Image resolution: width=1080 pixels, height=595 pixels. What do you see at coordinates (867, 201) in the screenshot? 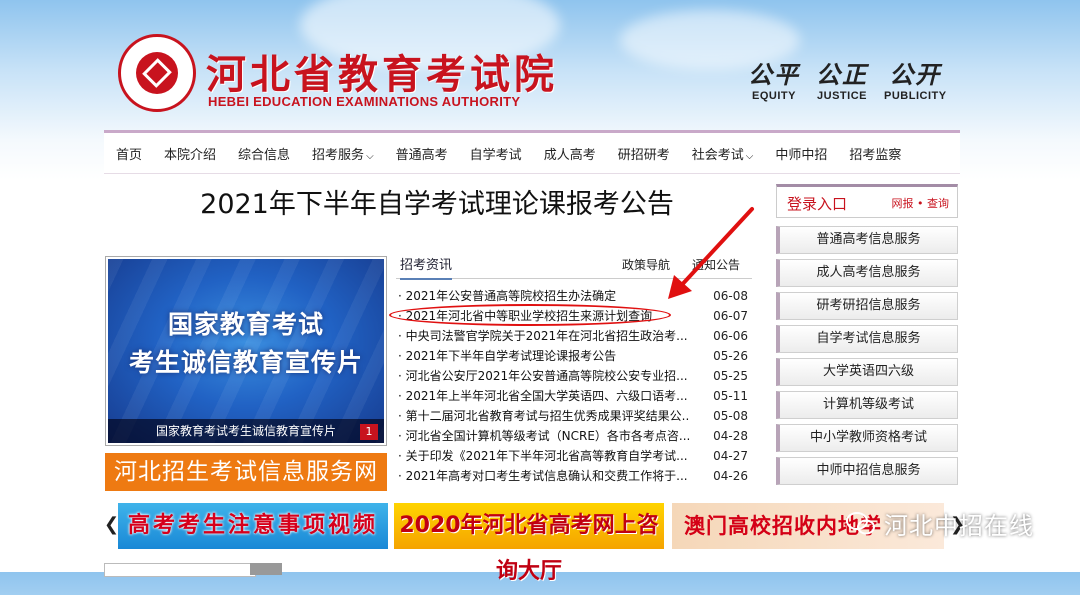
I see `login-entry: 登录入口 网报 • 查询` at bounding box center [867, 201].